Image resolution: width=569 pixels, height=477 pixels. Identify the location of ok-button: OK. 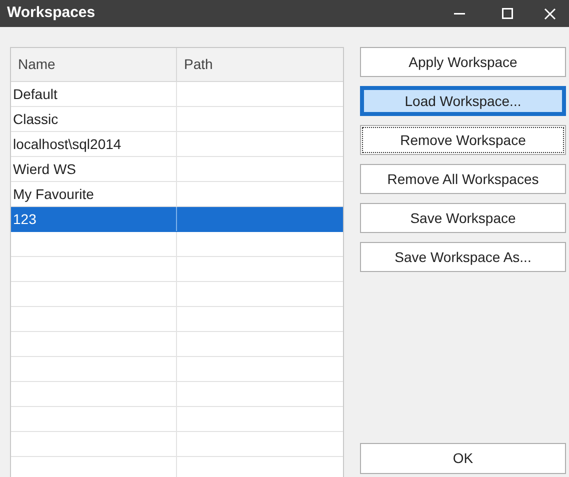
(463, 458).